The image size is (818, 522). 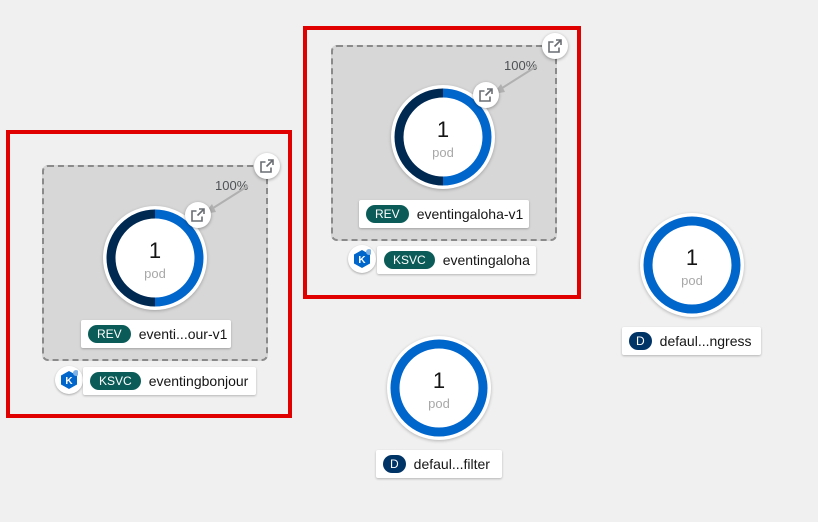 I want to click on service-label: KSVC eventingaloha, so click(x=456, y=260).